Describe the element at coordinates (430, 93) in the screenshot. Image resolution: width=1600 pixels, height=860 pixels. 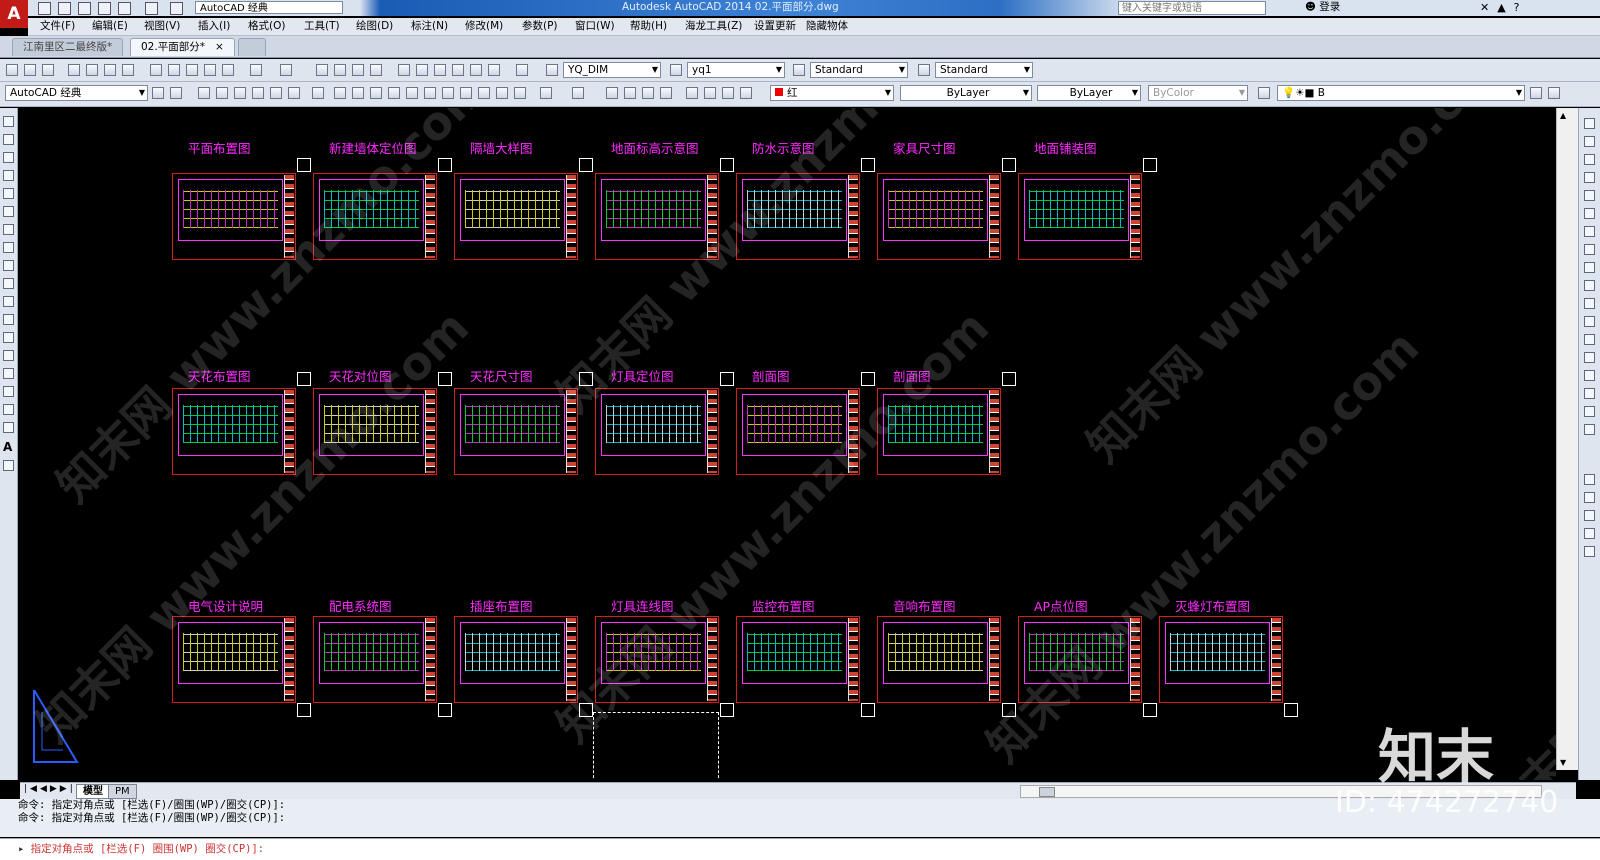
I see `block-icon` at that location.